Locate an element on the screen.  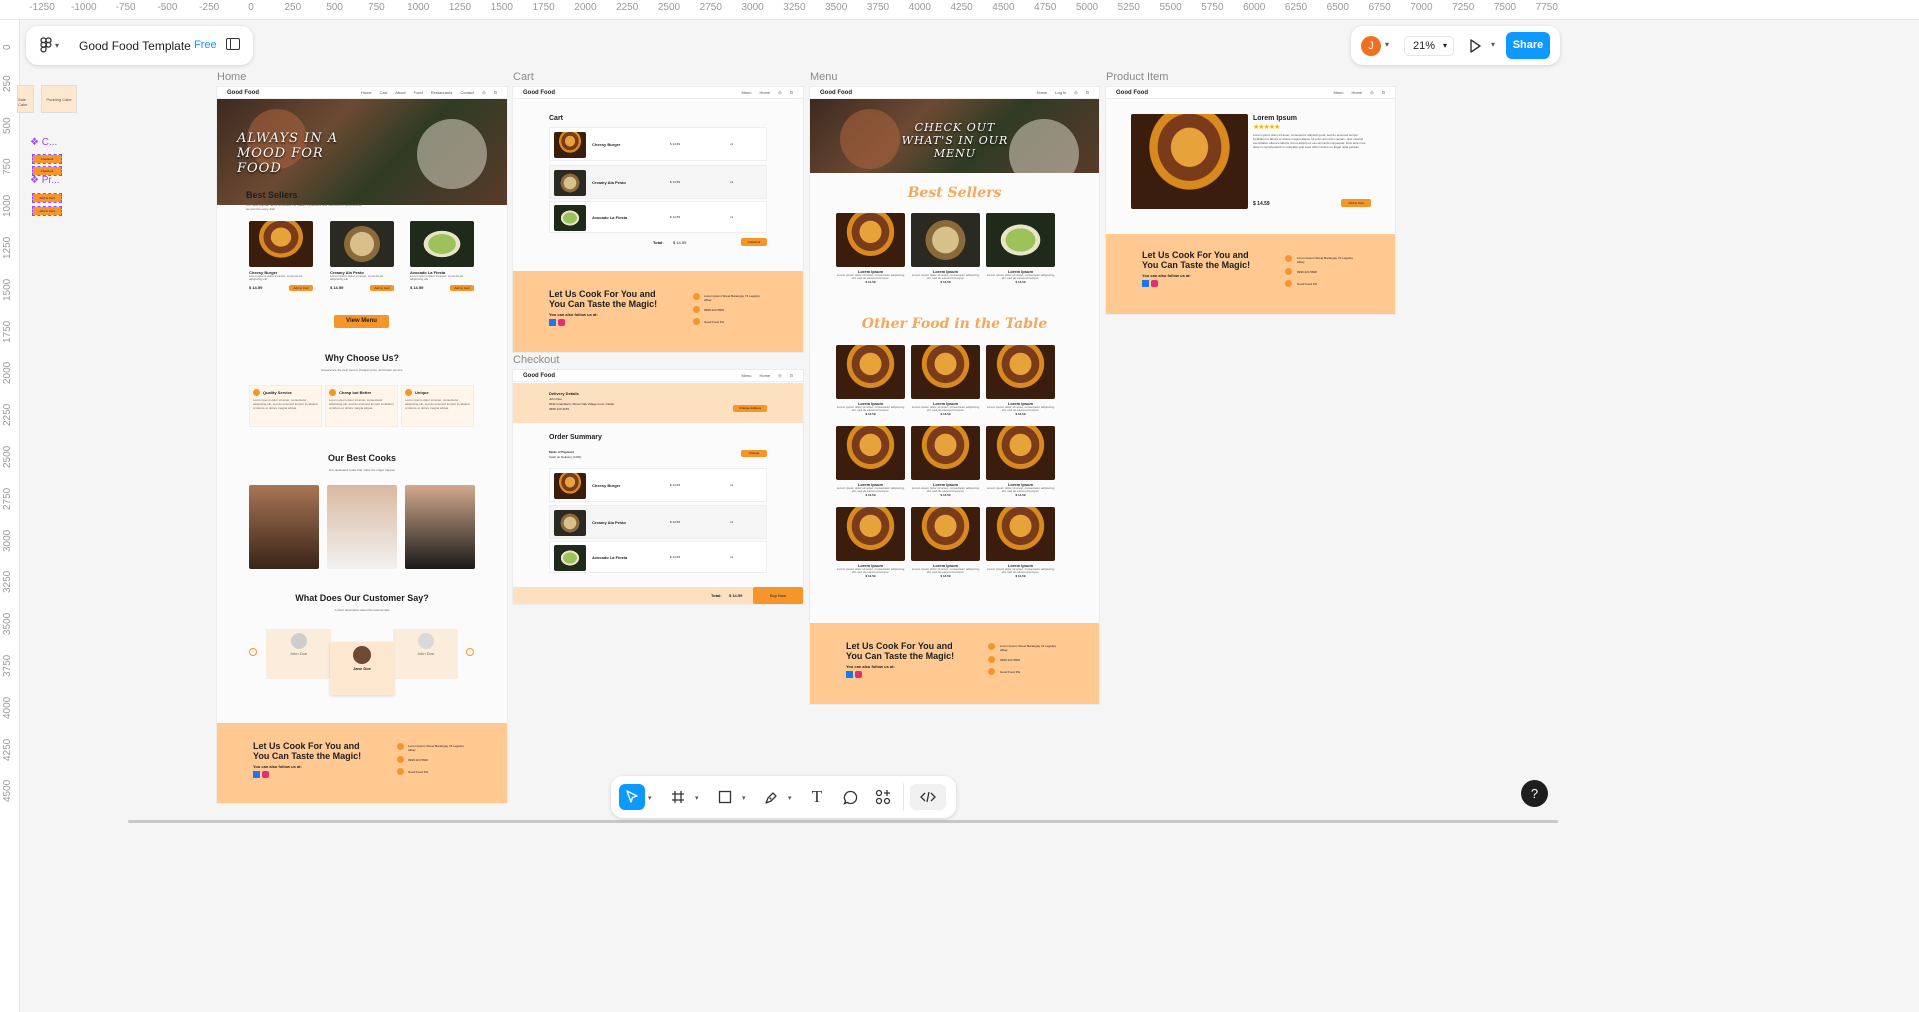
checkout-button-variant-1: Checkout is located at coordinates (47, 159).